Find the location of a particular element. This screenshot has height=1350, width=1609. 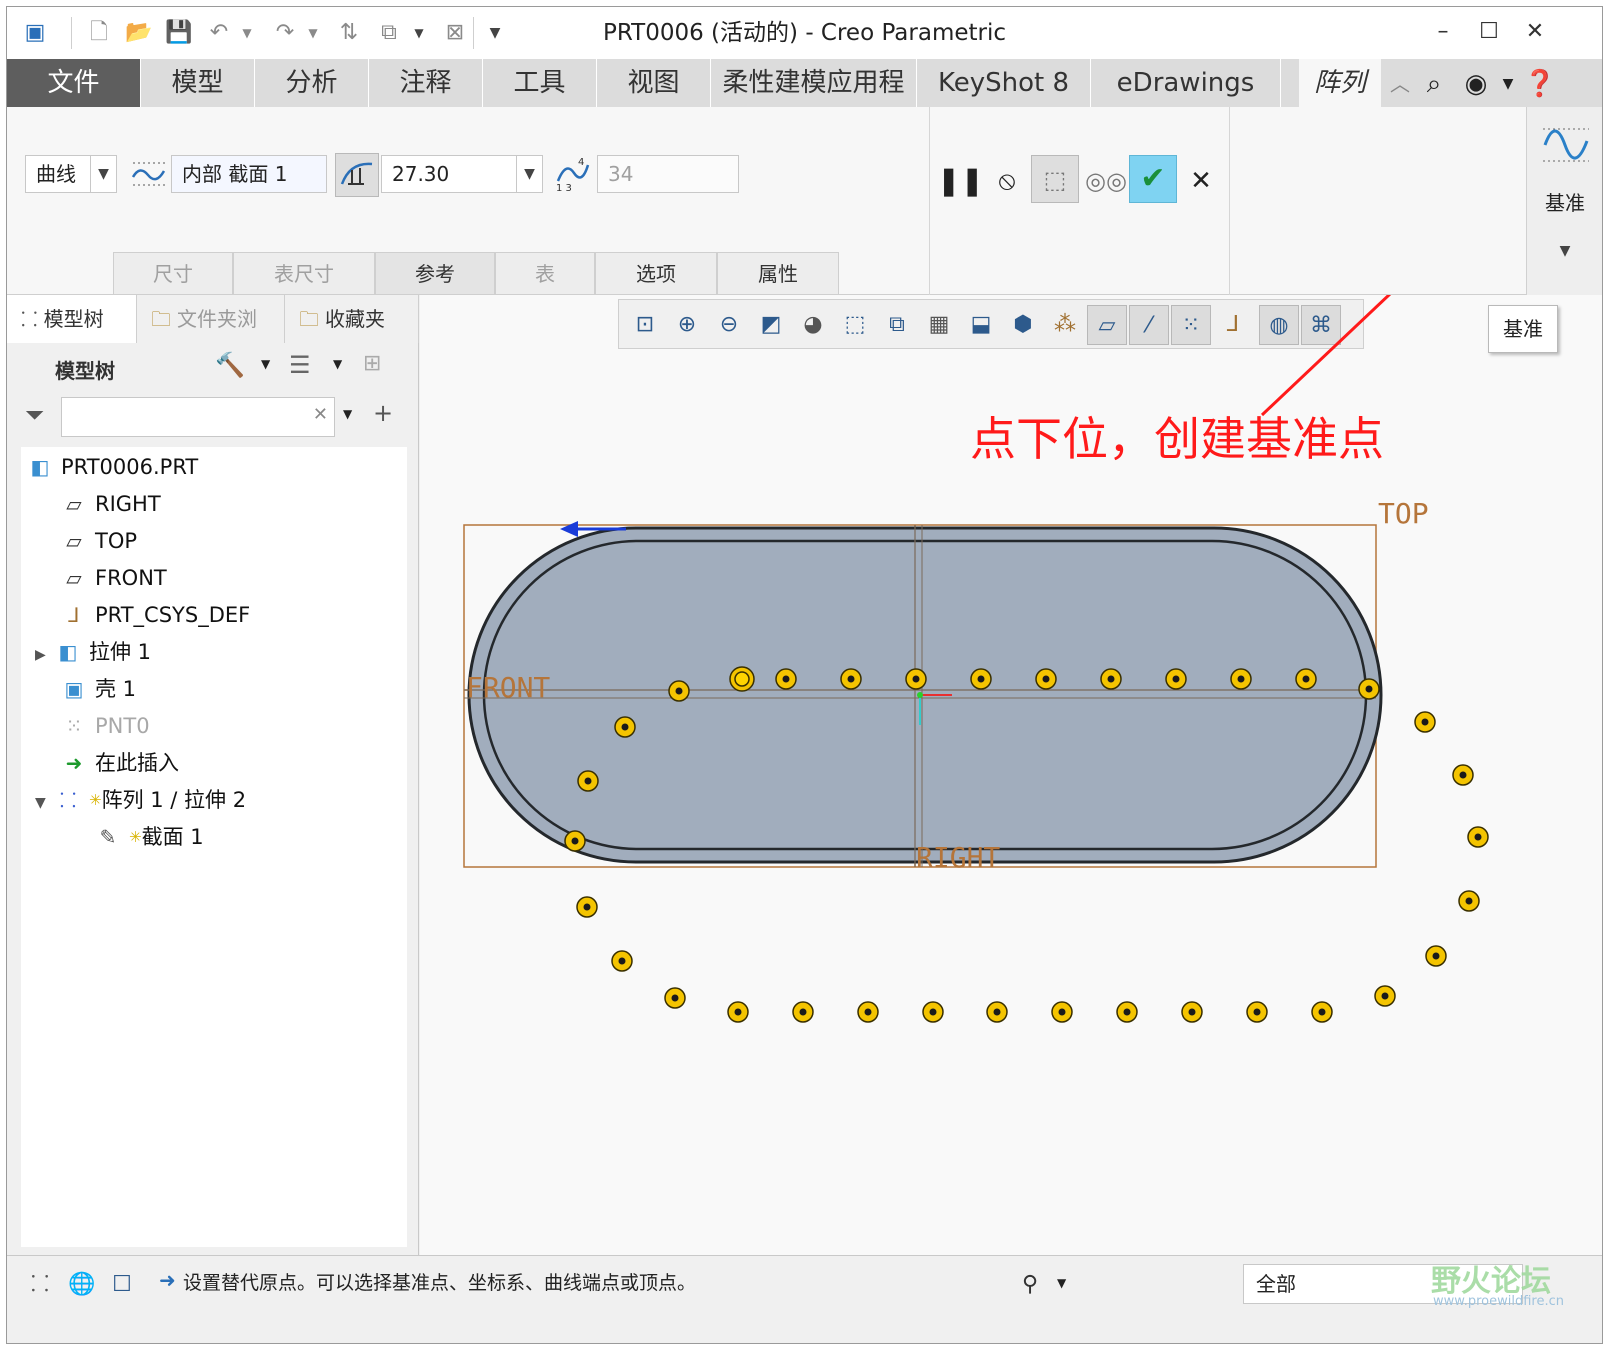

tree-item-insert-here: ➜ 在此插入 is located at coordinates (120, 763).